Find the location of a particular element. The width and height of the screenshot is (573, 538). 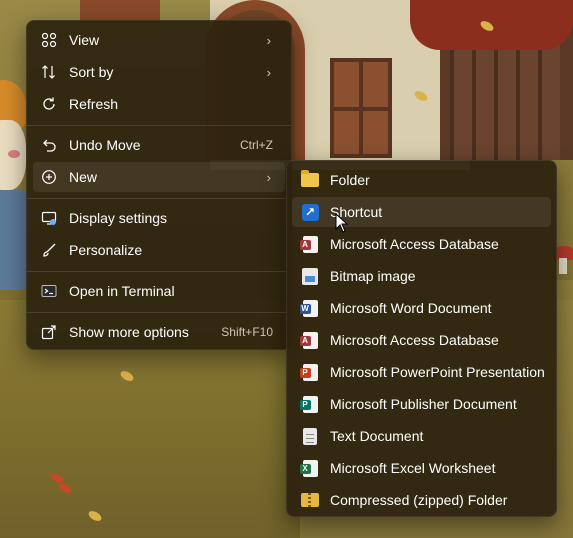

new-item-excel-worksheet: X Microsoft Excel Worksheet is located at coordinates (421, 468).